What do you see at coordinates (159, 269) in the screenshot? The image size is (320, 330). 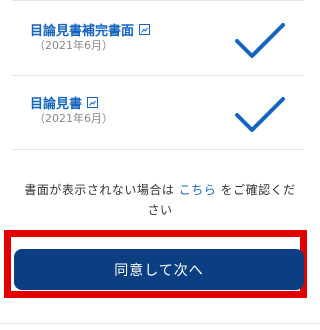 I see `agree-next-button: 同意して次へ` at bounding box center [159, 269].